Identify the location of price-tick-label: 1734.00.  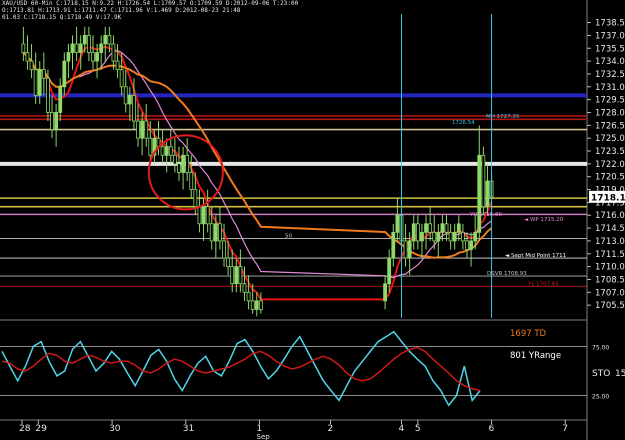
(610, 62).